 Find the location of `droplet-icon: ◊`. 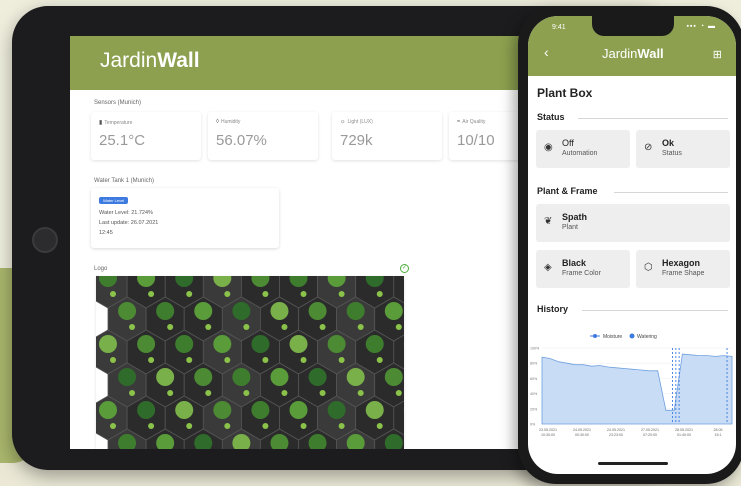

droplet-icon: ◊ is located at coordinates (217, 122).